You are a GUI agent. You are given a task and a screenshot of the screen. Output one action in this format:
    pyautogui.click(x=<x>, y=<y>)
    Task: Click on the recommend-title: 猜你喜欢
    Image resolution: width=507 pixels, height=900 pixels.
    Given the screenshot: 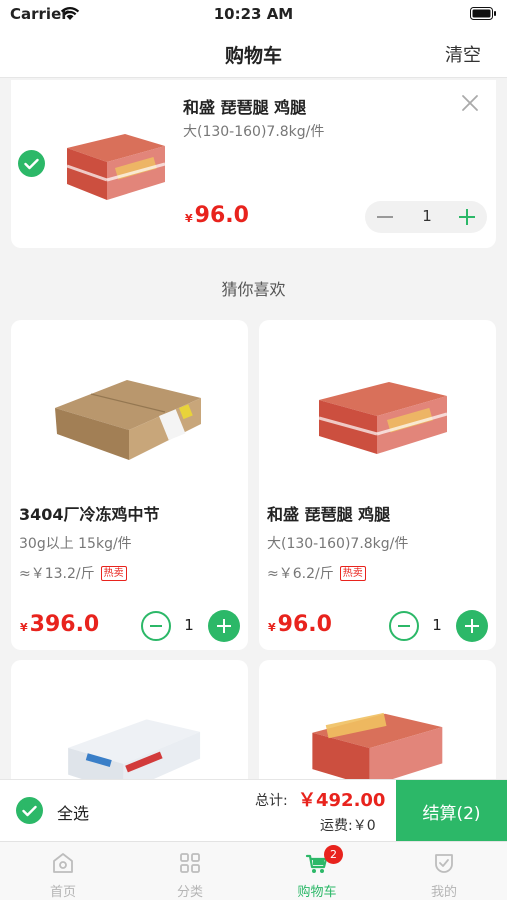 What is the action you would take?
    pyautogui.click(x=253, y=289)
    